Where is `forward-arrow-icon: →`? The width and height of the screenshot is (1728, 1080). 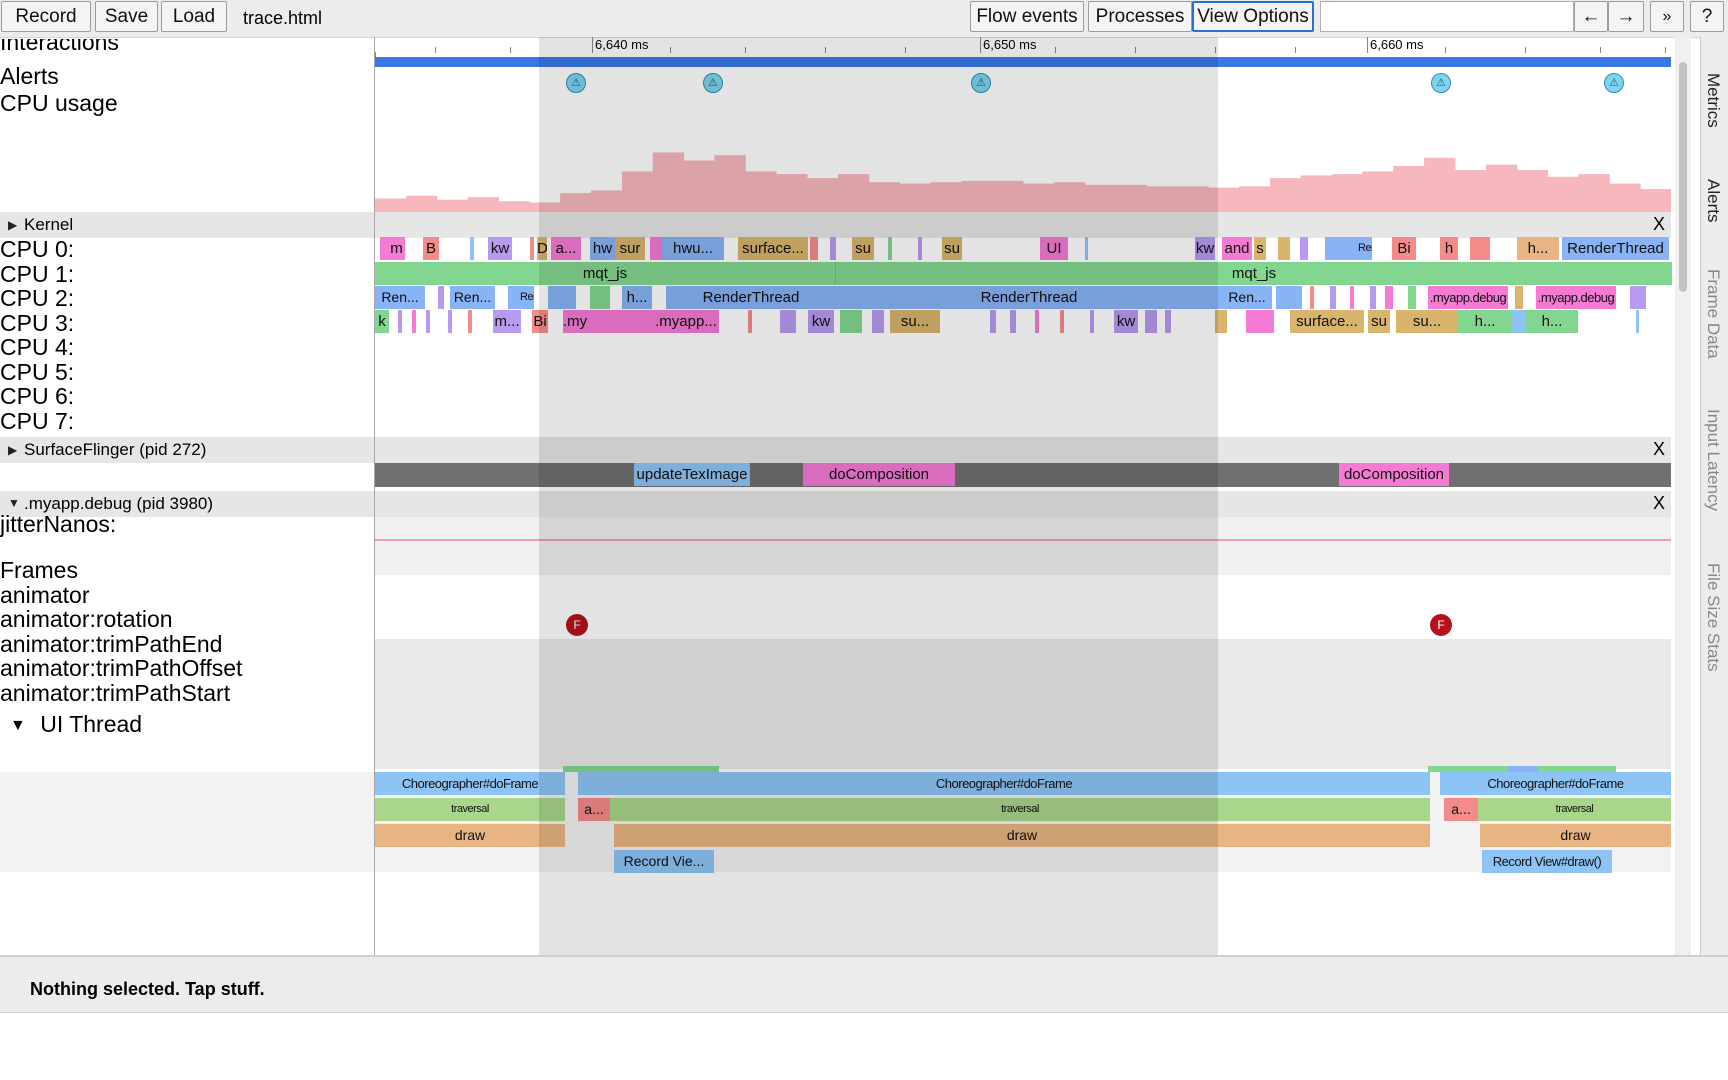 forward-arrow-icon: → is located at coordinates (1626, 16).